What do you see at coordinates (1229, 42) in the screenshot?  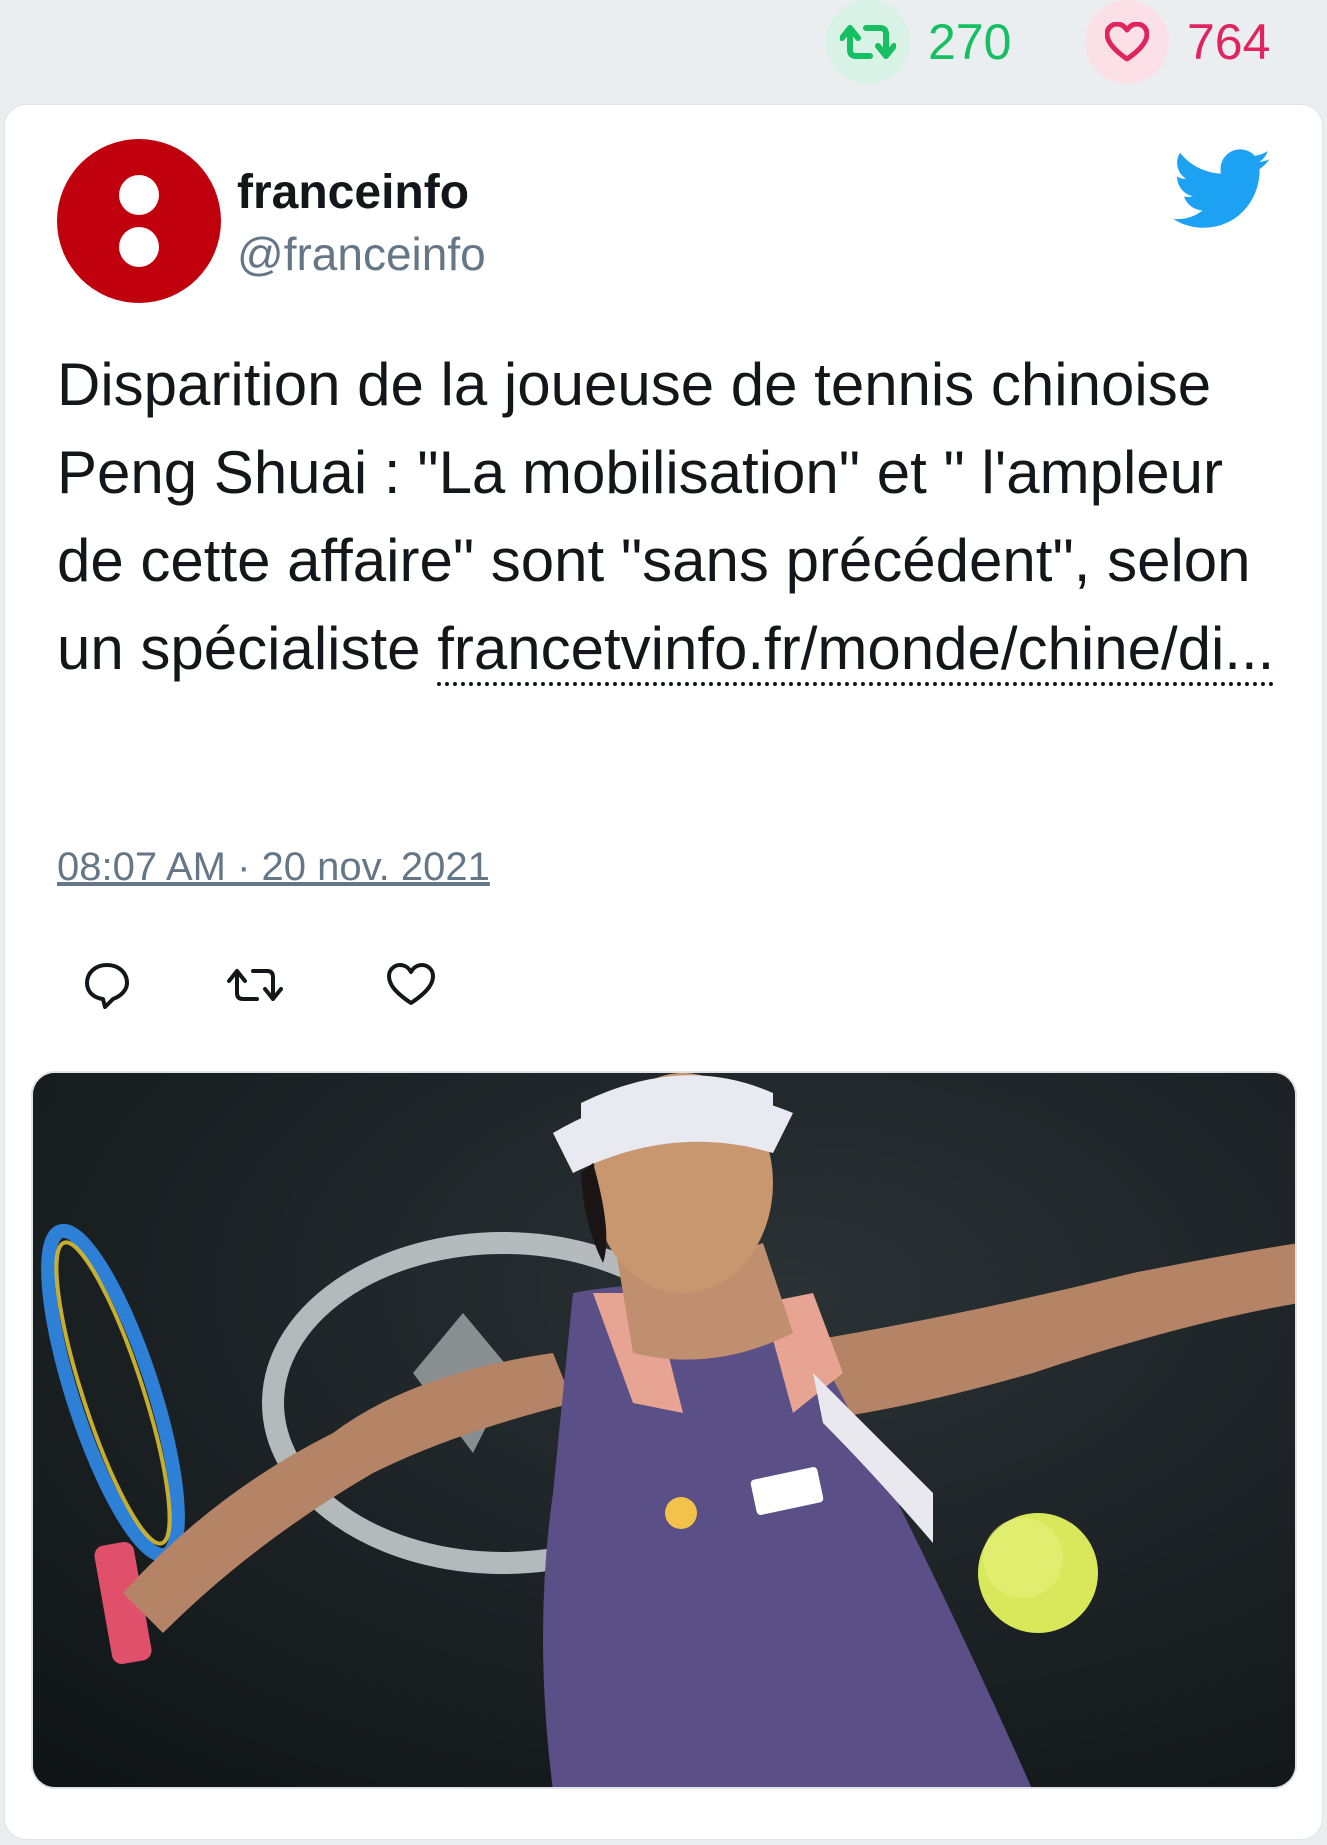 I see `like-count: 764` at bounding box center [1229, 42].